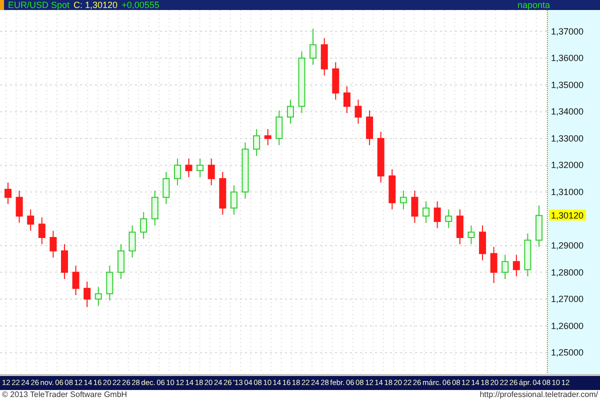  I want to click on price-axis-label: 1,25000, so click(567, 353).